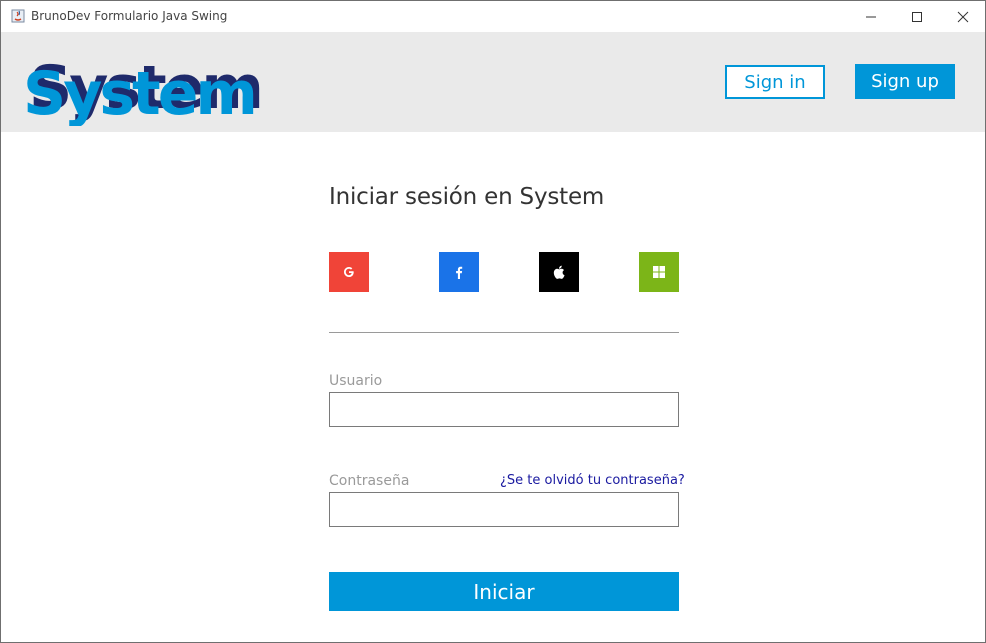 The image size is (986, 643). Describe the element at coordinates (905, 81) in the screenshot. I see `sign-up-button: Sign up` at that location.